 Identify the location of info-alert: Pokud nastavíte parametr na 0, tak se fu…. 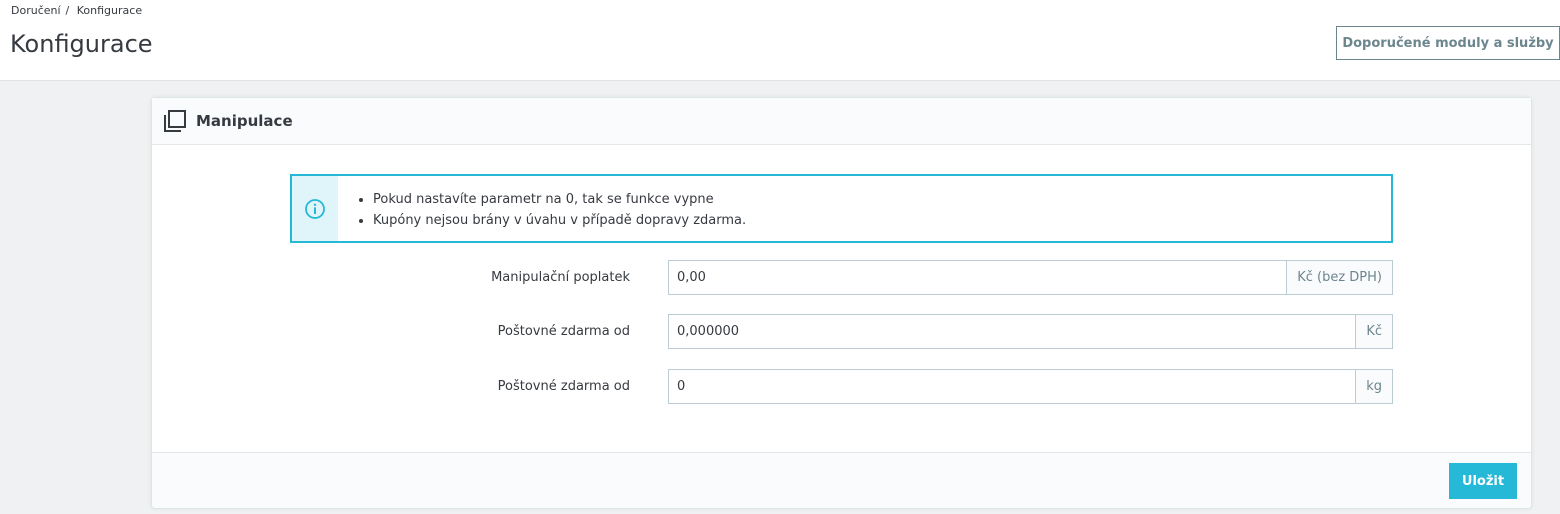
(841, 208).